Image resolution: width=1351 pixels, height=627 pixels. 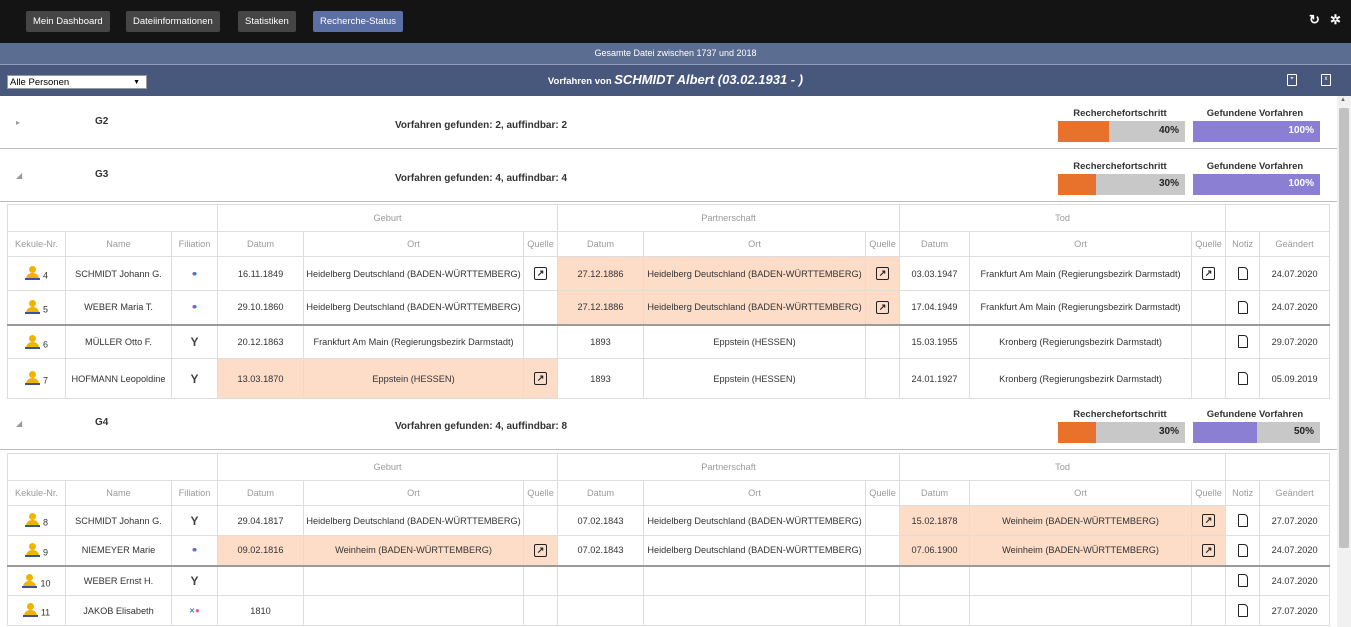 I want to click on nav-dashboard-button: Mein Dashboard, so click(x=68, y=21).